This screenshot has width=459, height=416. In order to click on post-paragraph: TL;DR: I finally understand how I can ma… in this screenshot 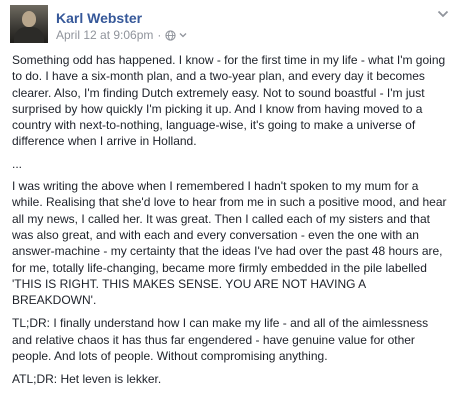, I will do `click(220, 340)`.